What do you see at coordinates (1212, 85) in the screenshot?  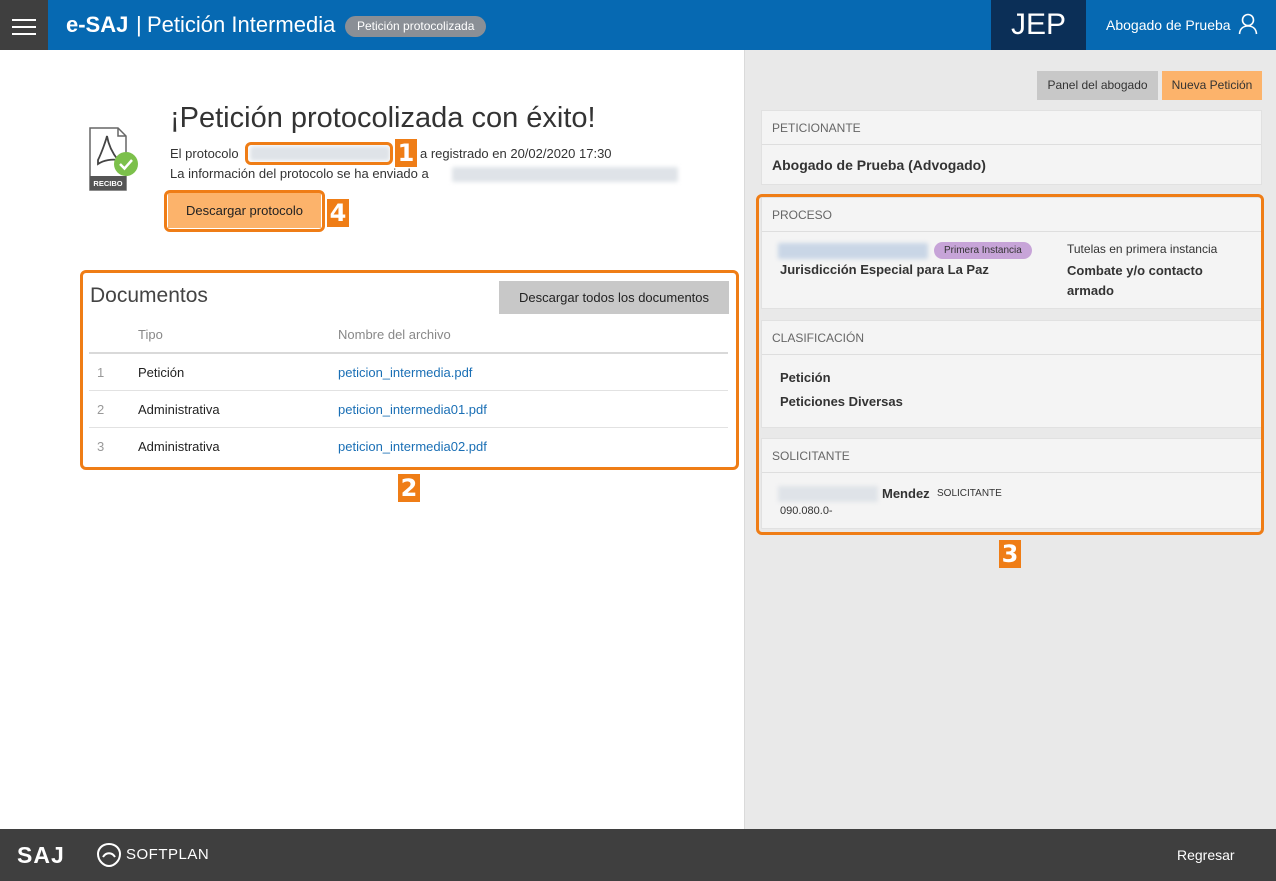 I see `nueva-peticion-button: Nueva Petición` at bounding box center [1212, 85].